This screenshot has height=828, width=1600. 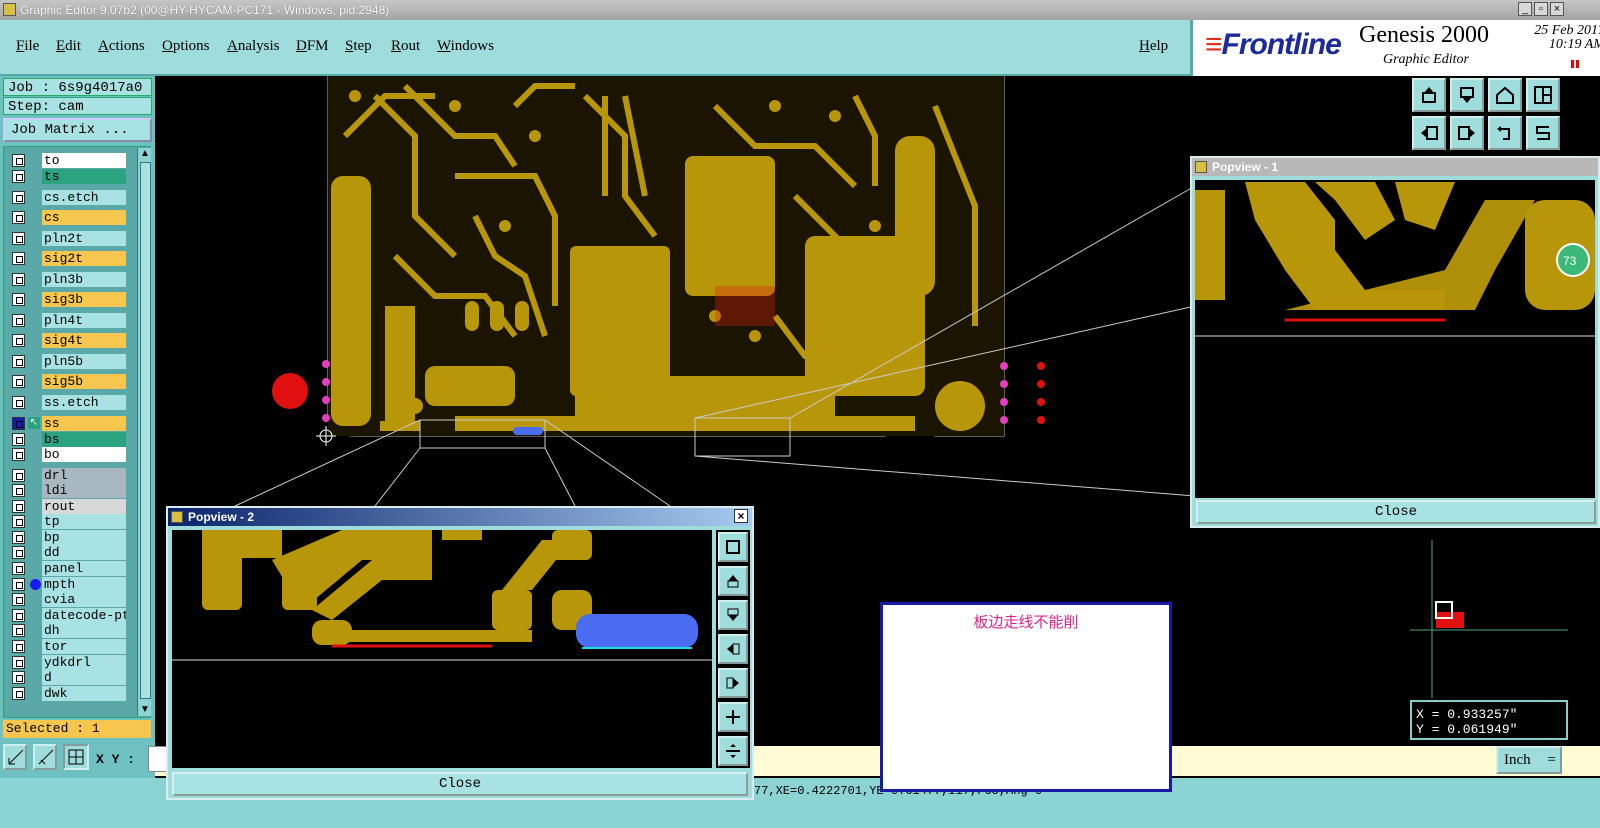 What do you see at coordinates (465, 46) in the screenshot?
I see `menu-windows: Windows` at bounding box center [465, 46].